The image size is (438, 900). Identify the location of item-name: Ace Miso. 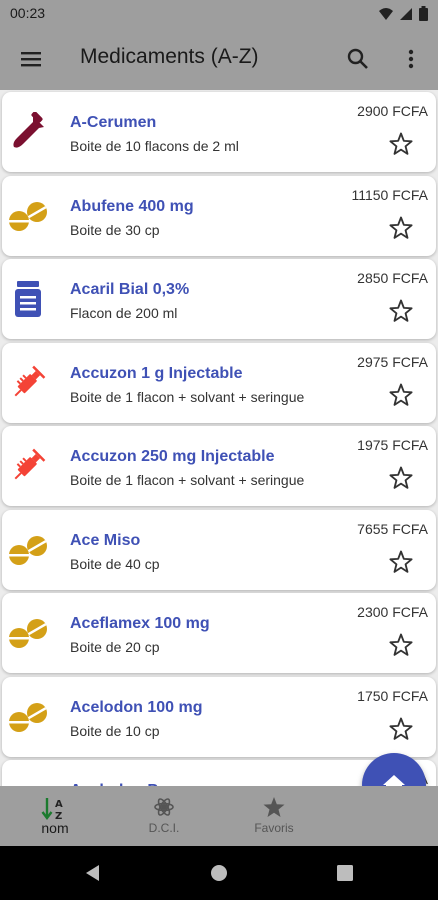
(105, 540).